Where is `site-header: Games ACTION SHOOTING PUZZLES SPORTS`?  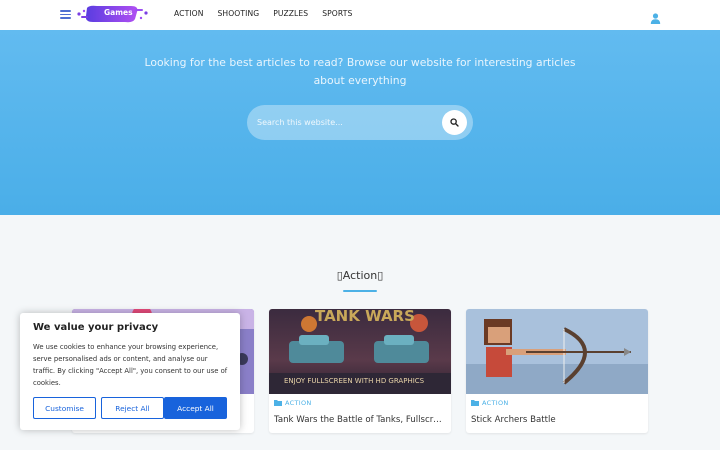 site-header: Games ACTION SHOOTING PUZZLES SPORTS is located at coordinates (360, 15).